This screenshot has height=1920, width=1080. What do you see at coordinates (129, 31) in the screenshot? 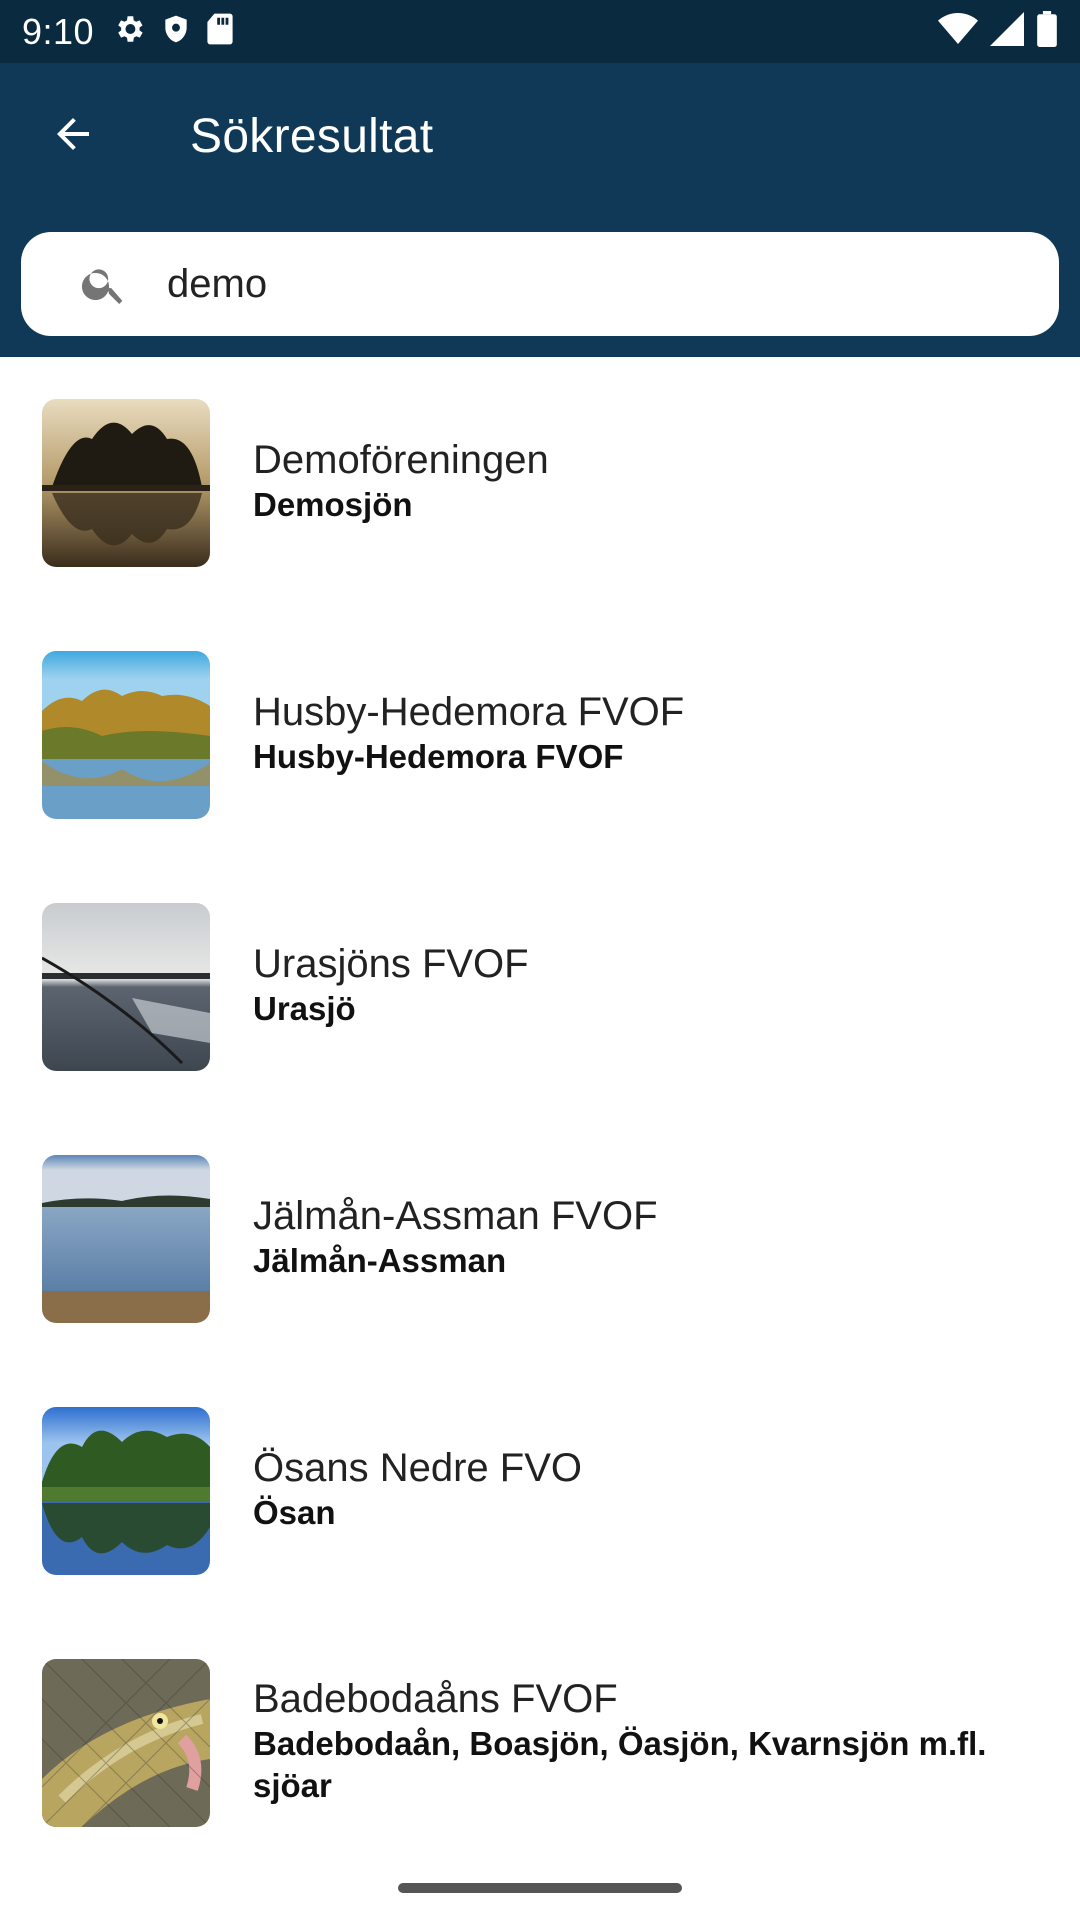
I see `gear-icon` at bounding box center [129, 31].